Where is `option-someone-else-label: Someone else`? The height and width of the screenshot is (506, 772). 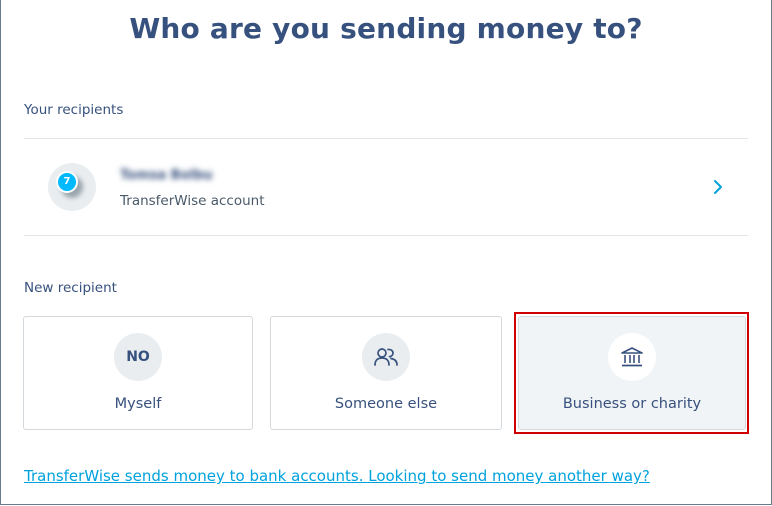 option-someone-else-label: Someone else is located at coordinates (386, 404).